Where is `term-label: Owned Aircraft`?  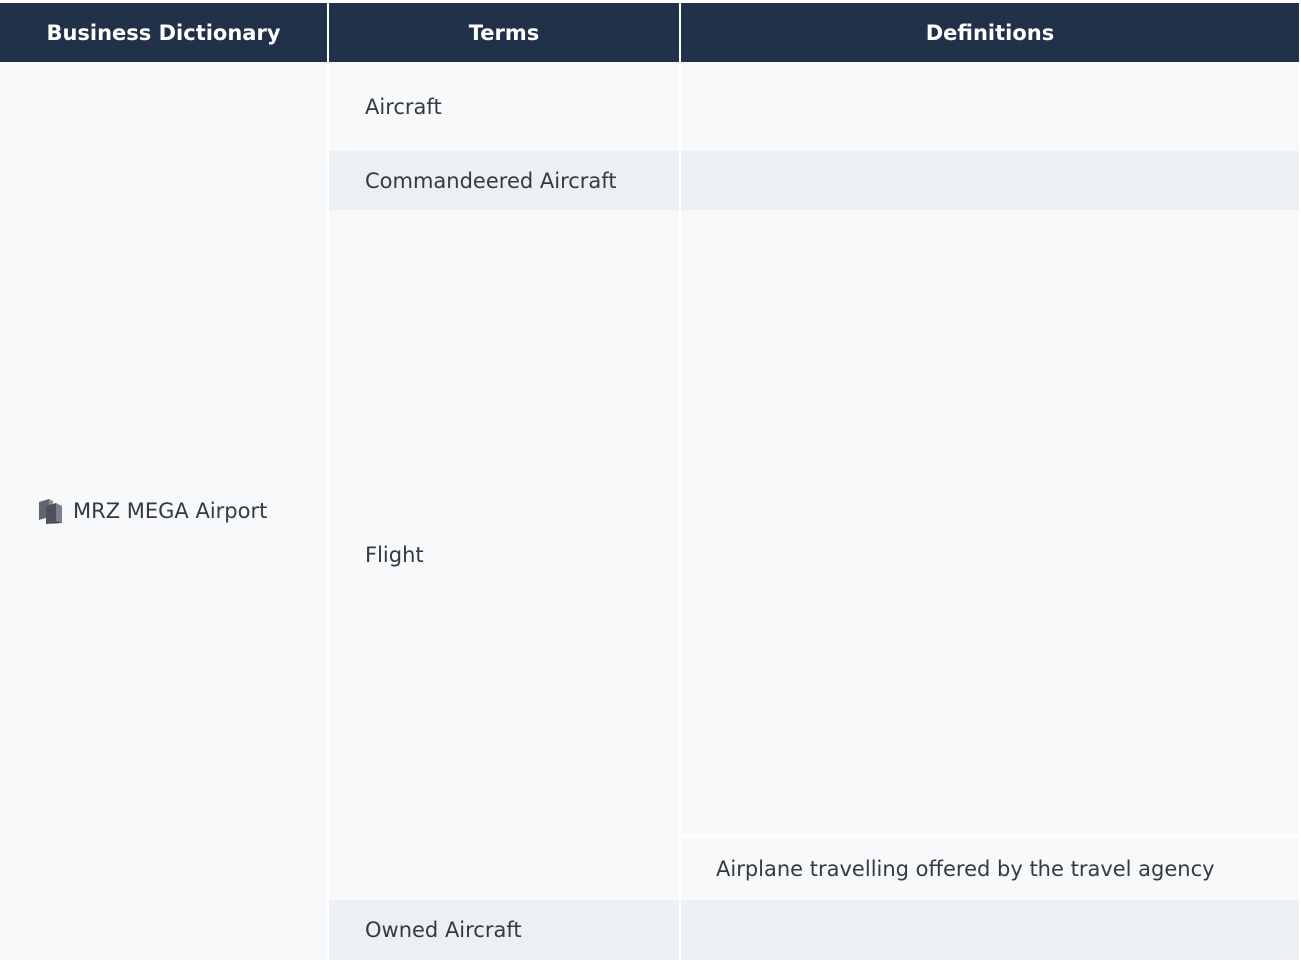
term-label: Owned Aircraft is located at coordinates (443, 930).